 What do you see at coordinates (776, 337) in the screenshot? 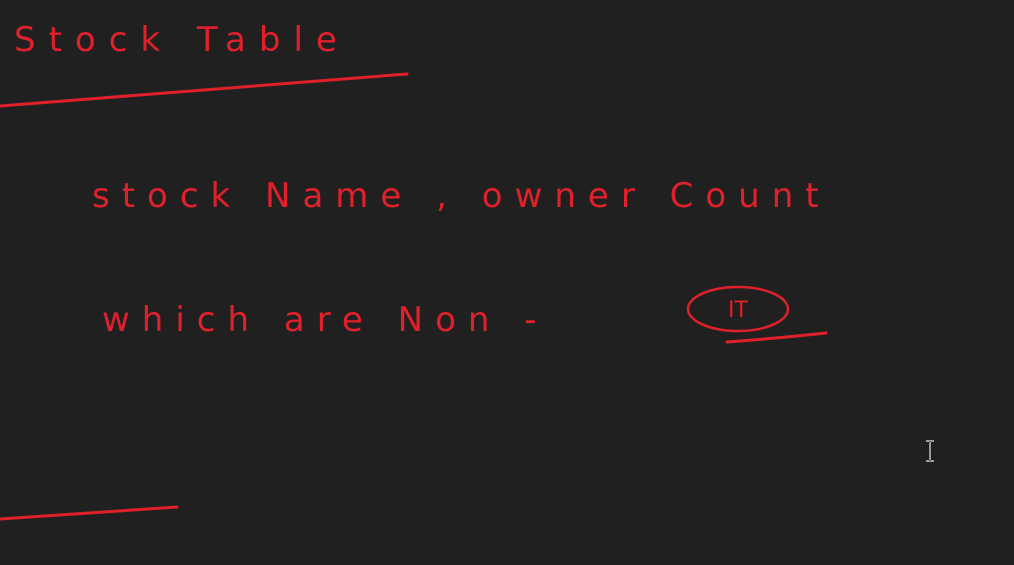
I see `circle-underline` at bounding box center [776, 337].